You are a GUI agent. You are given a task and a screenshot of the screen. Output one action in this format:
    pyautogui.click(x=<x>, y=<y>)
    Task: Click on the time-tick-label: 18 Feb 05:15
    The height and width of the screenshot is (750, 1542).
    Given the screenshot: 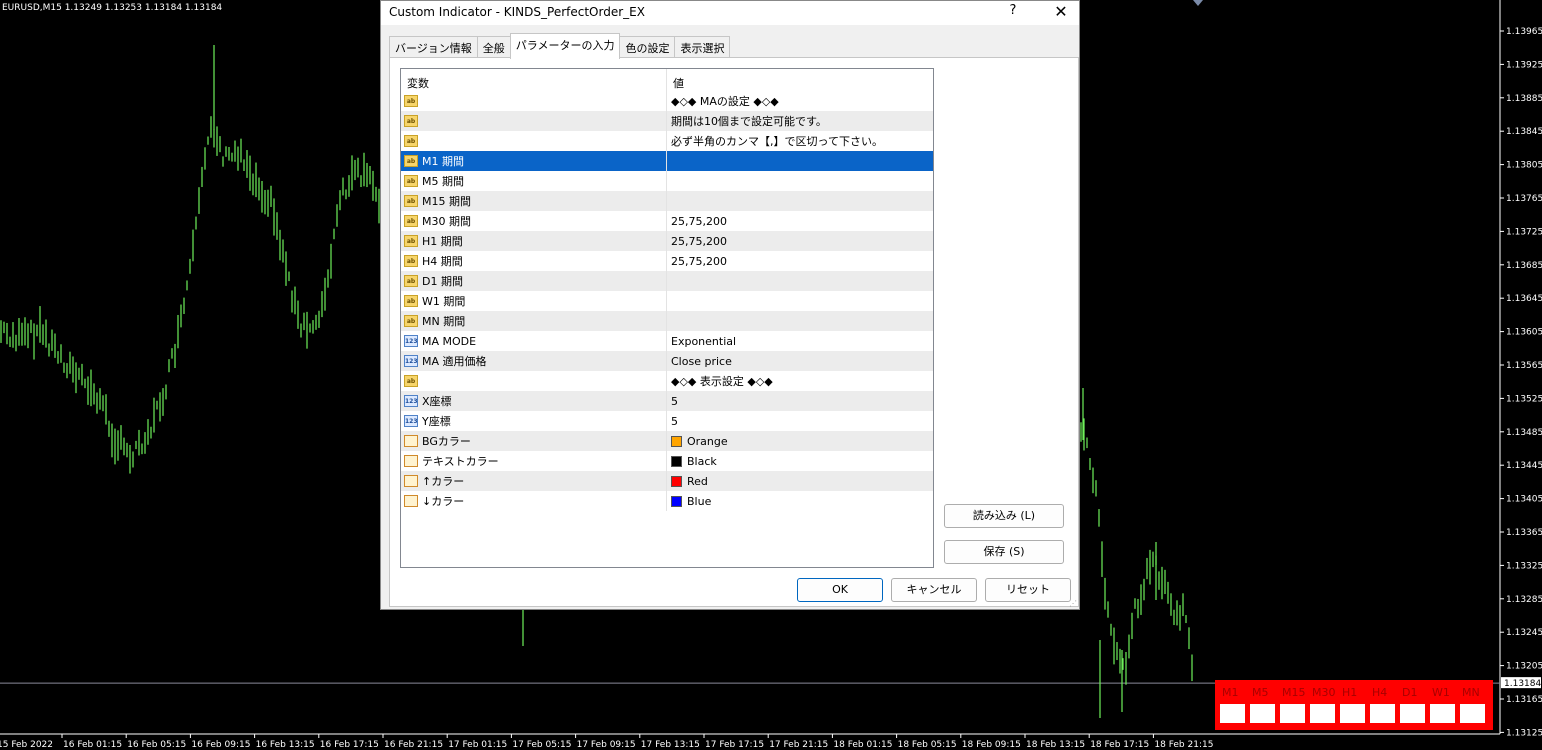 What is the action you would take?
    pyautogui.click(x=927, y=745)
    